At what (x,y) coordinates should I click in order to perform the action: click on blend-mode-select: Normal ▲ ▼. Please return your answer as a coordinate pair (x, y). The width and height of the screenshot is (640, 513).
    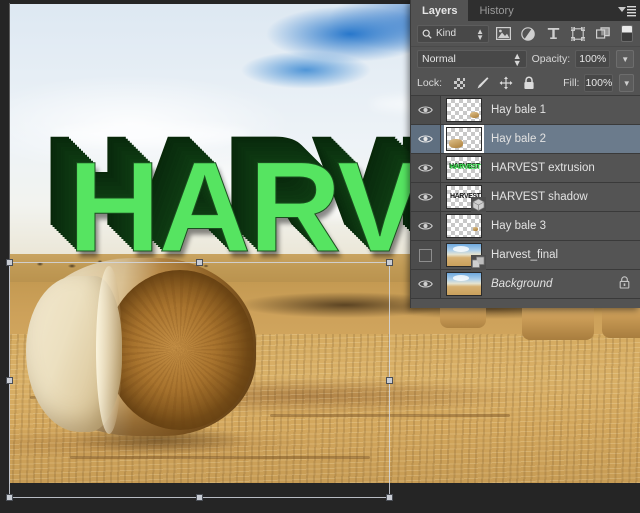
    Looking at the image, I should click on (472, 59).